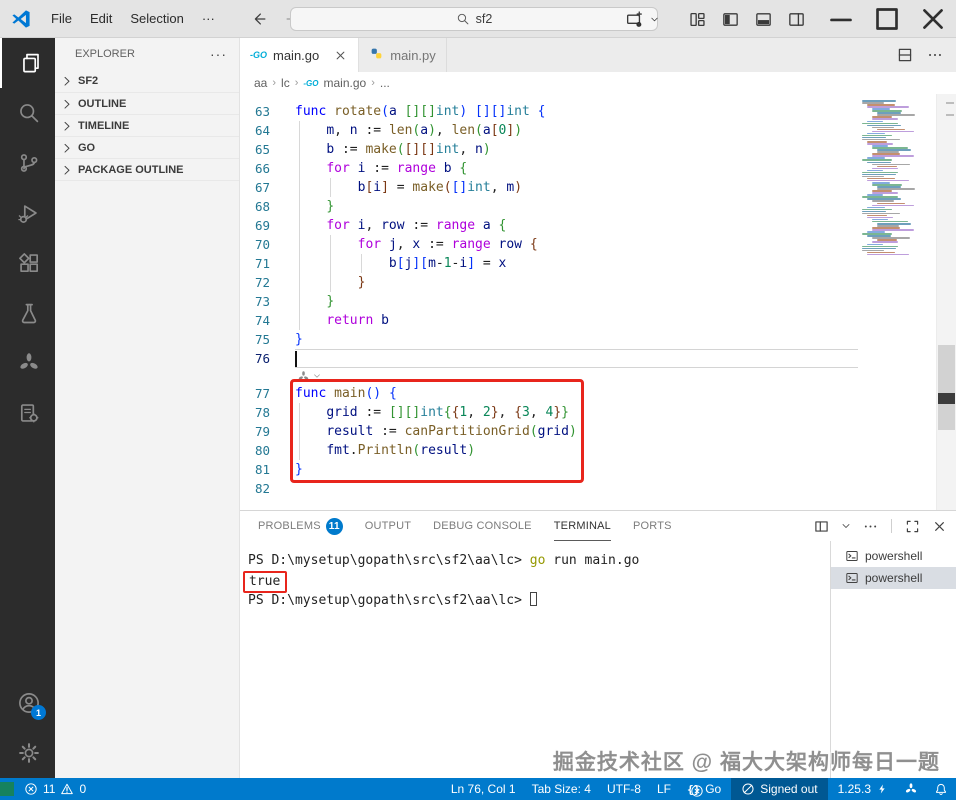  What do you see at coordinates (549, 376) in the screenshot?
I see `inline-suggestion-widget` at bounding box center [549, 376].